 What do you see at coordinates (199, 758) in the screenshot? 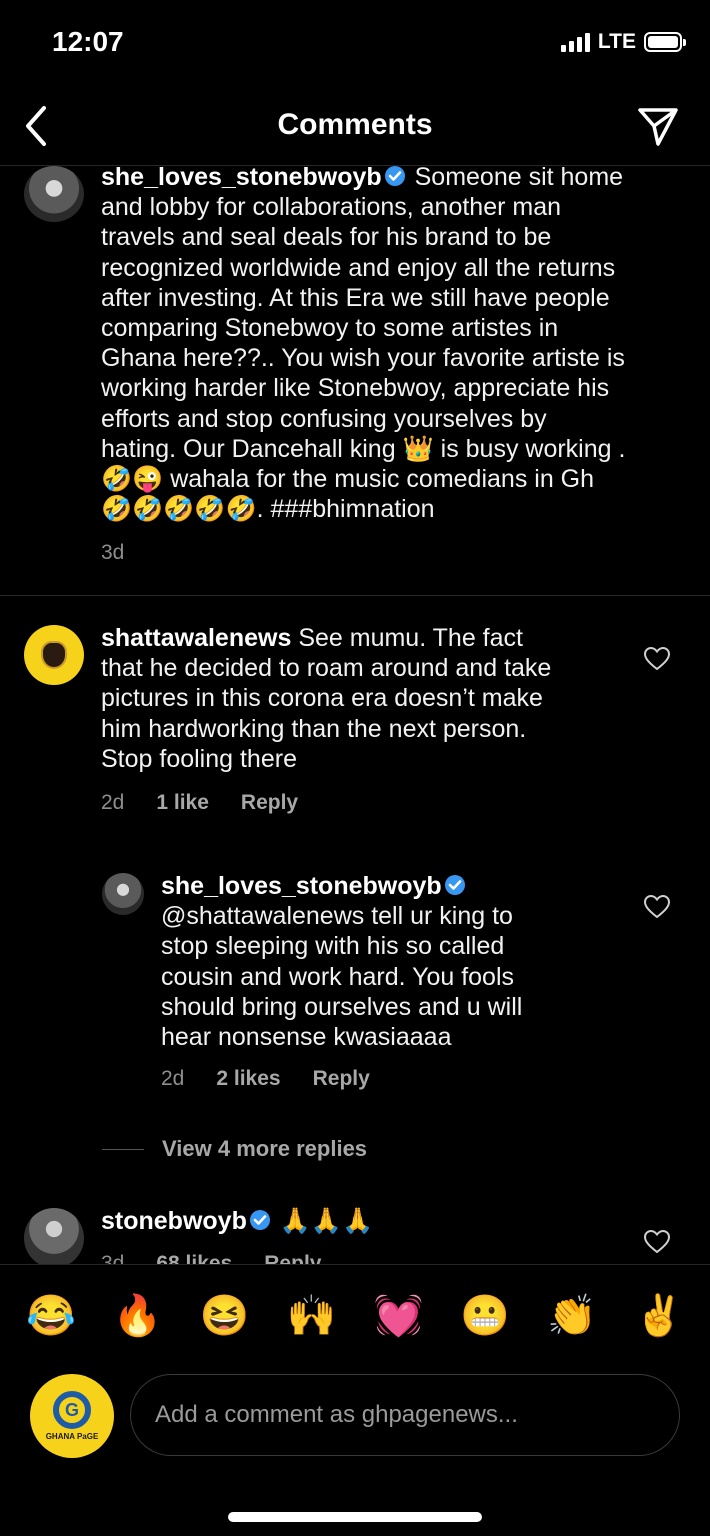
I see `comment-line: Stop fooling there` at bounding box center [199, 758].